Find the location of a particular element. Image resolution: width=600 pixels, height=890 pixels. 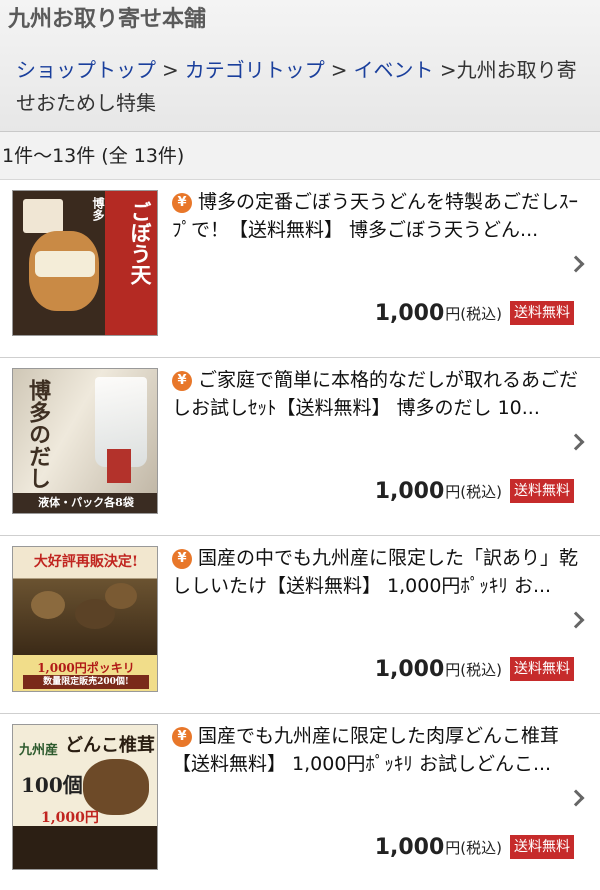

thumb-text: ごぼう天 is located at coordinates (140, 243).